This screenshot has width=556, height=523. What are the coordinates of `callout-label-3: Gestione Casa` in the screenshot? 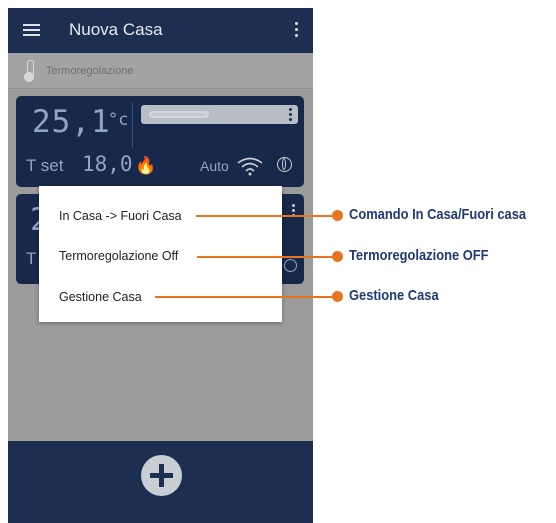 It's located at (394, 295).